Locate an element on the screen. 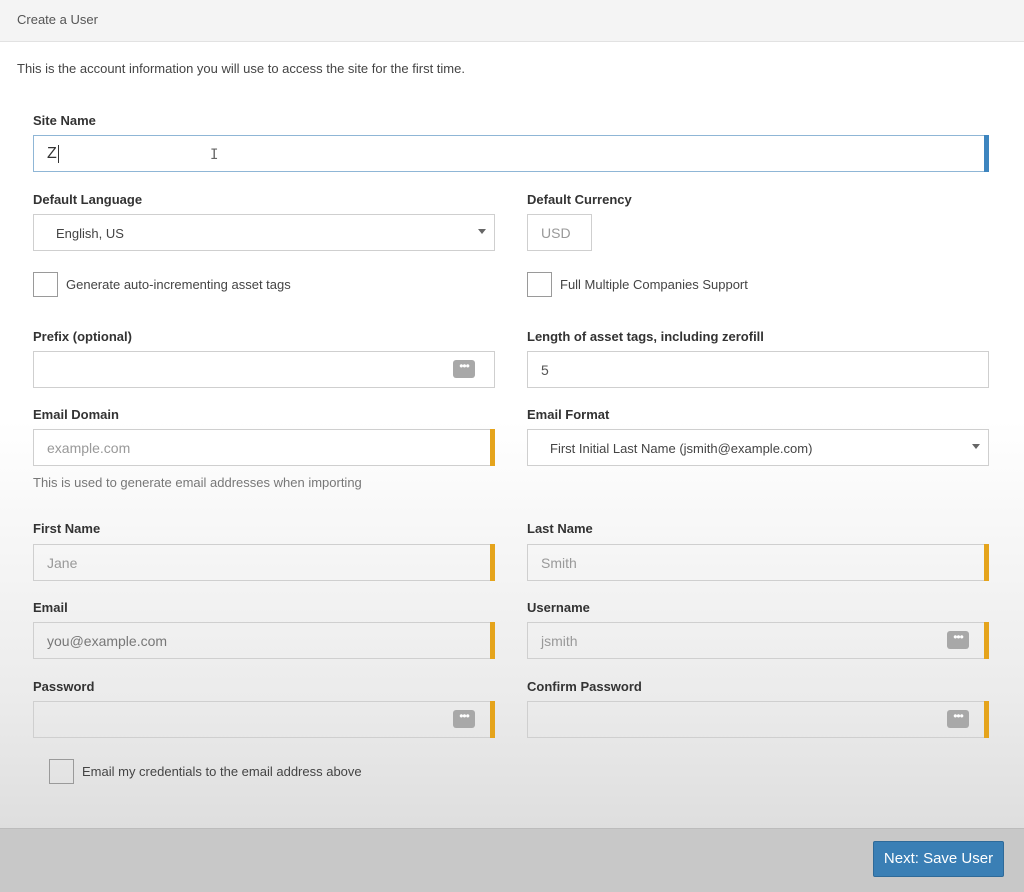  panel-header: Create a User is located at coordinates (512, 21).